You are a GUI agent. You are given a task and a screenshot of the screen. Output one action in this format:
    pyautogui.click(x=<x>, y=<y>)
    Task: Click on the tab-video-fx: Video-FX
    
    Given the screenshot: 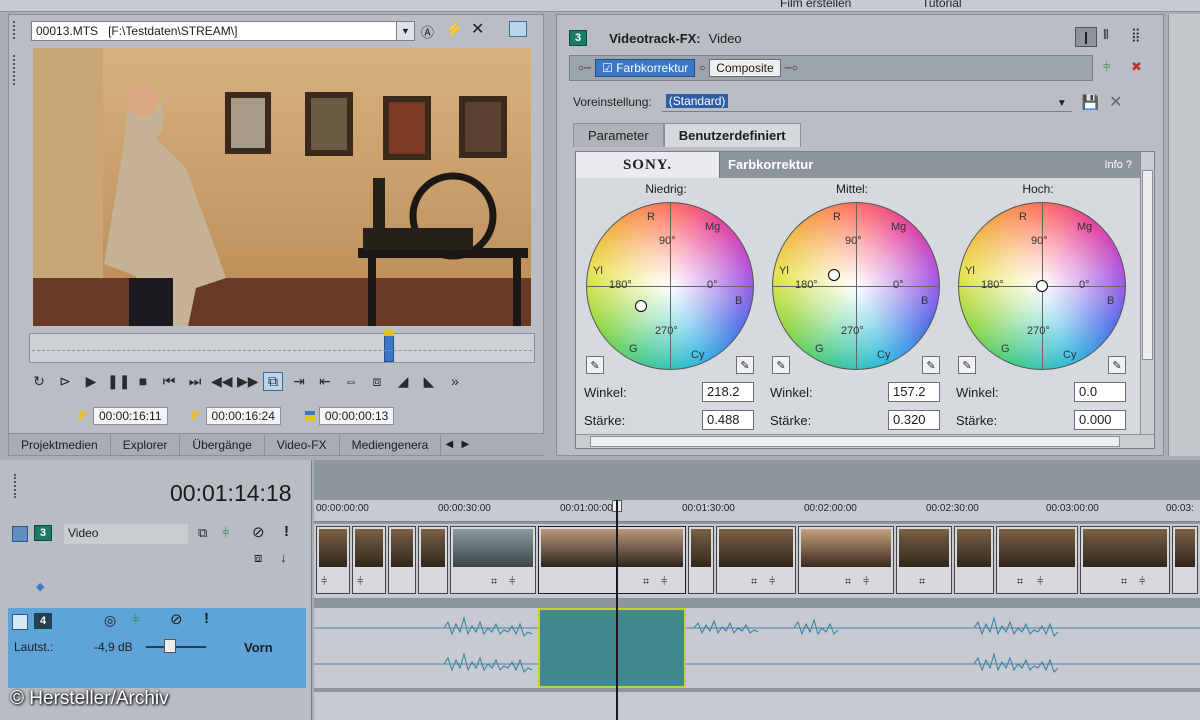 What is the action you would take?
    pyautogui.click(x=302, y=444)
    